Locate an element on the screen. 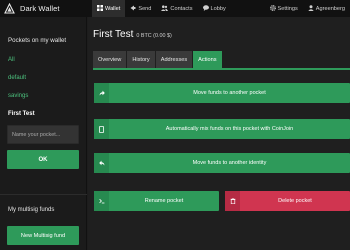  pocket-title: First Test is located at coordinates (113, 34).